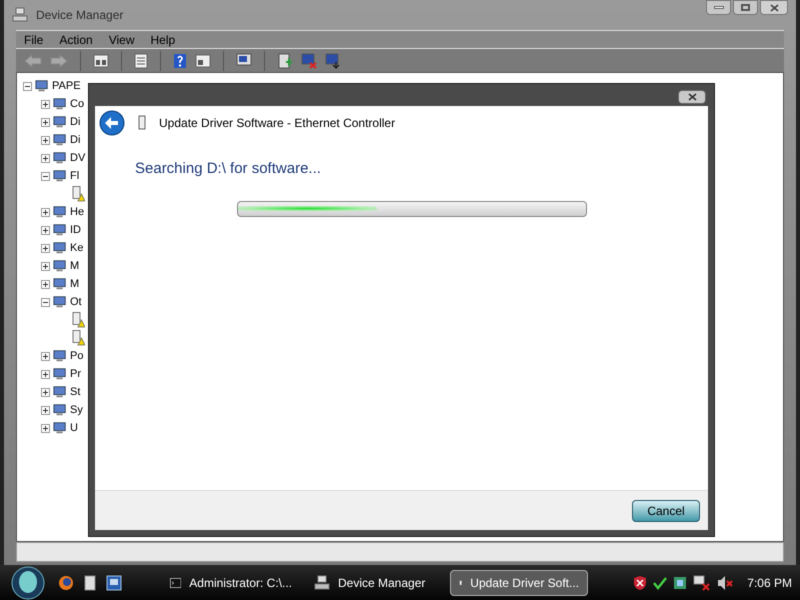 The width and height of the screenshot is (800, 600). I want to click on menu-item: Action, so click(76, 39).